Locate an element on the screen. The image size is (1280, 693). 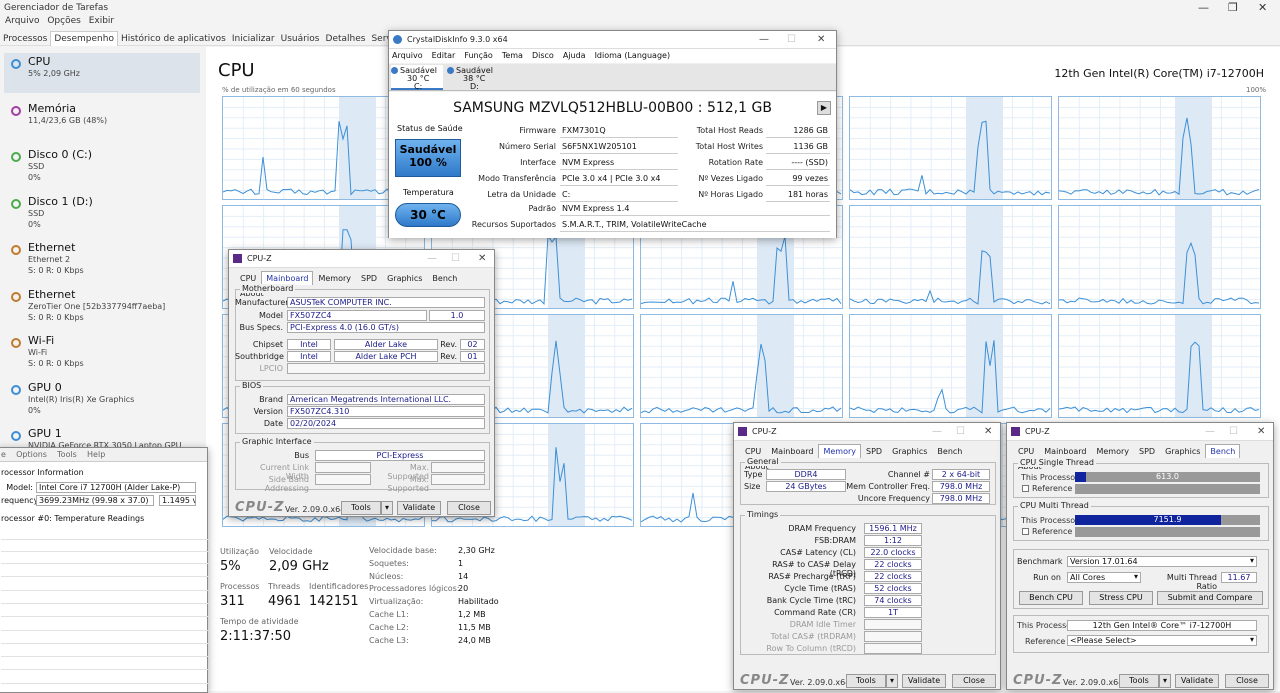
stress-cpu-button: Stress CPU is located at coordinates (1121, 598).